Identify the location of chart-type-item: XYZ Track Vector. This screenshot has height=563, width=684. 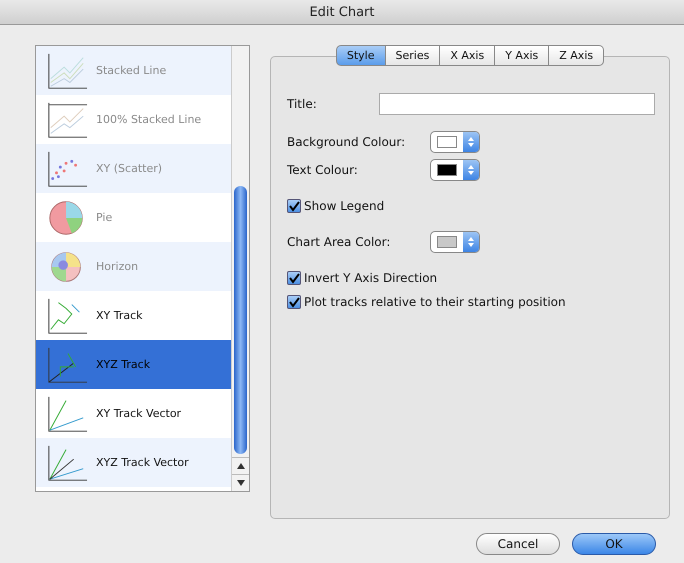
(133, 462).